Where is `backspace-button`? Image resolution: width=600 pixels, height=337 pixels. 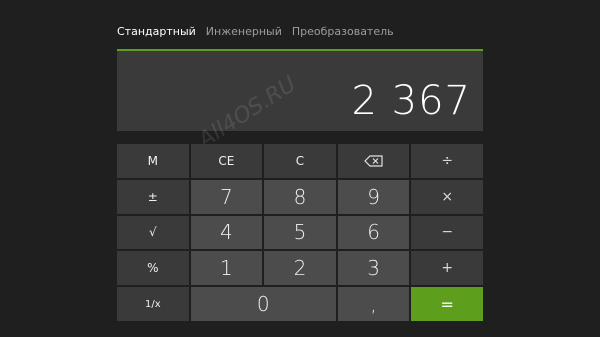 backspace-button is located at coordinates (373, 161).